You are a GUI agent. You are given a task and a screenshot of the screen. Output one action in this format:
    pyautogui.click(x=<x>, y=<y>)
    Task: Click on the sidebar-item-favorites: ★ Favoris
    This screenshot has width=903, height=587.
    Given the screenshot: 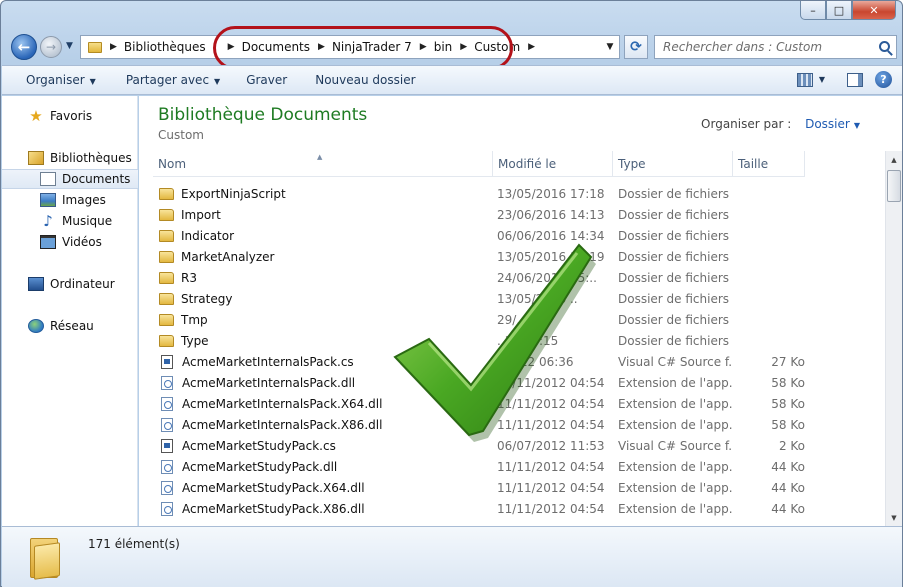 What is the action you would take?
    pyautogui.click(x=70, y=116)
    